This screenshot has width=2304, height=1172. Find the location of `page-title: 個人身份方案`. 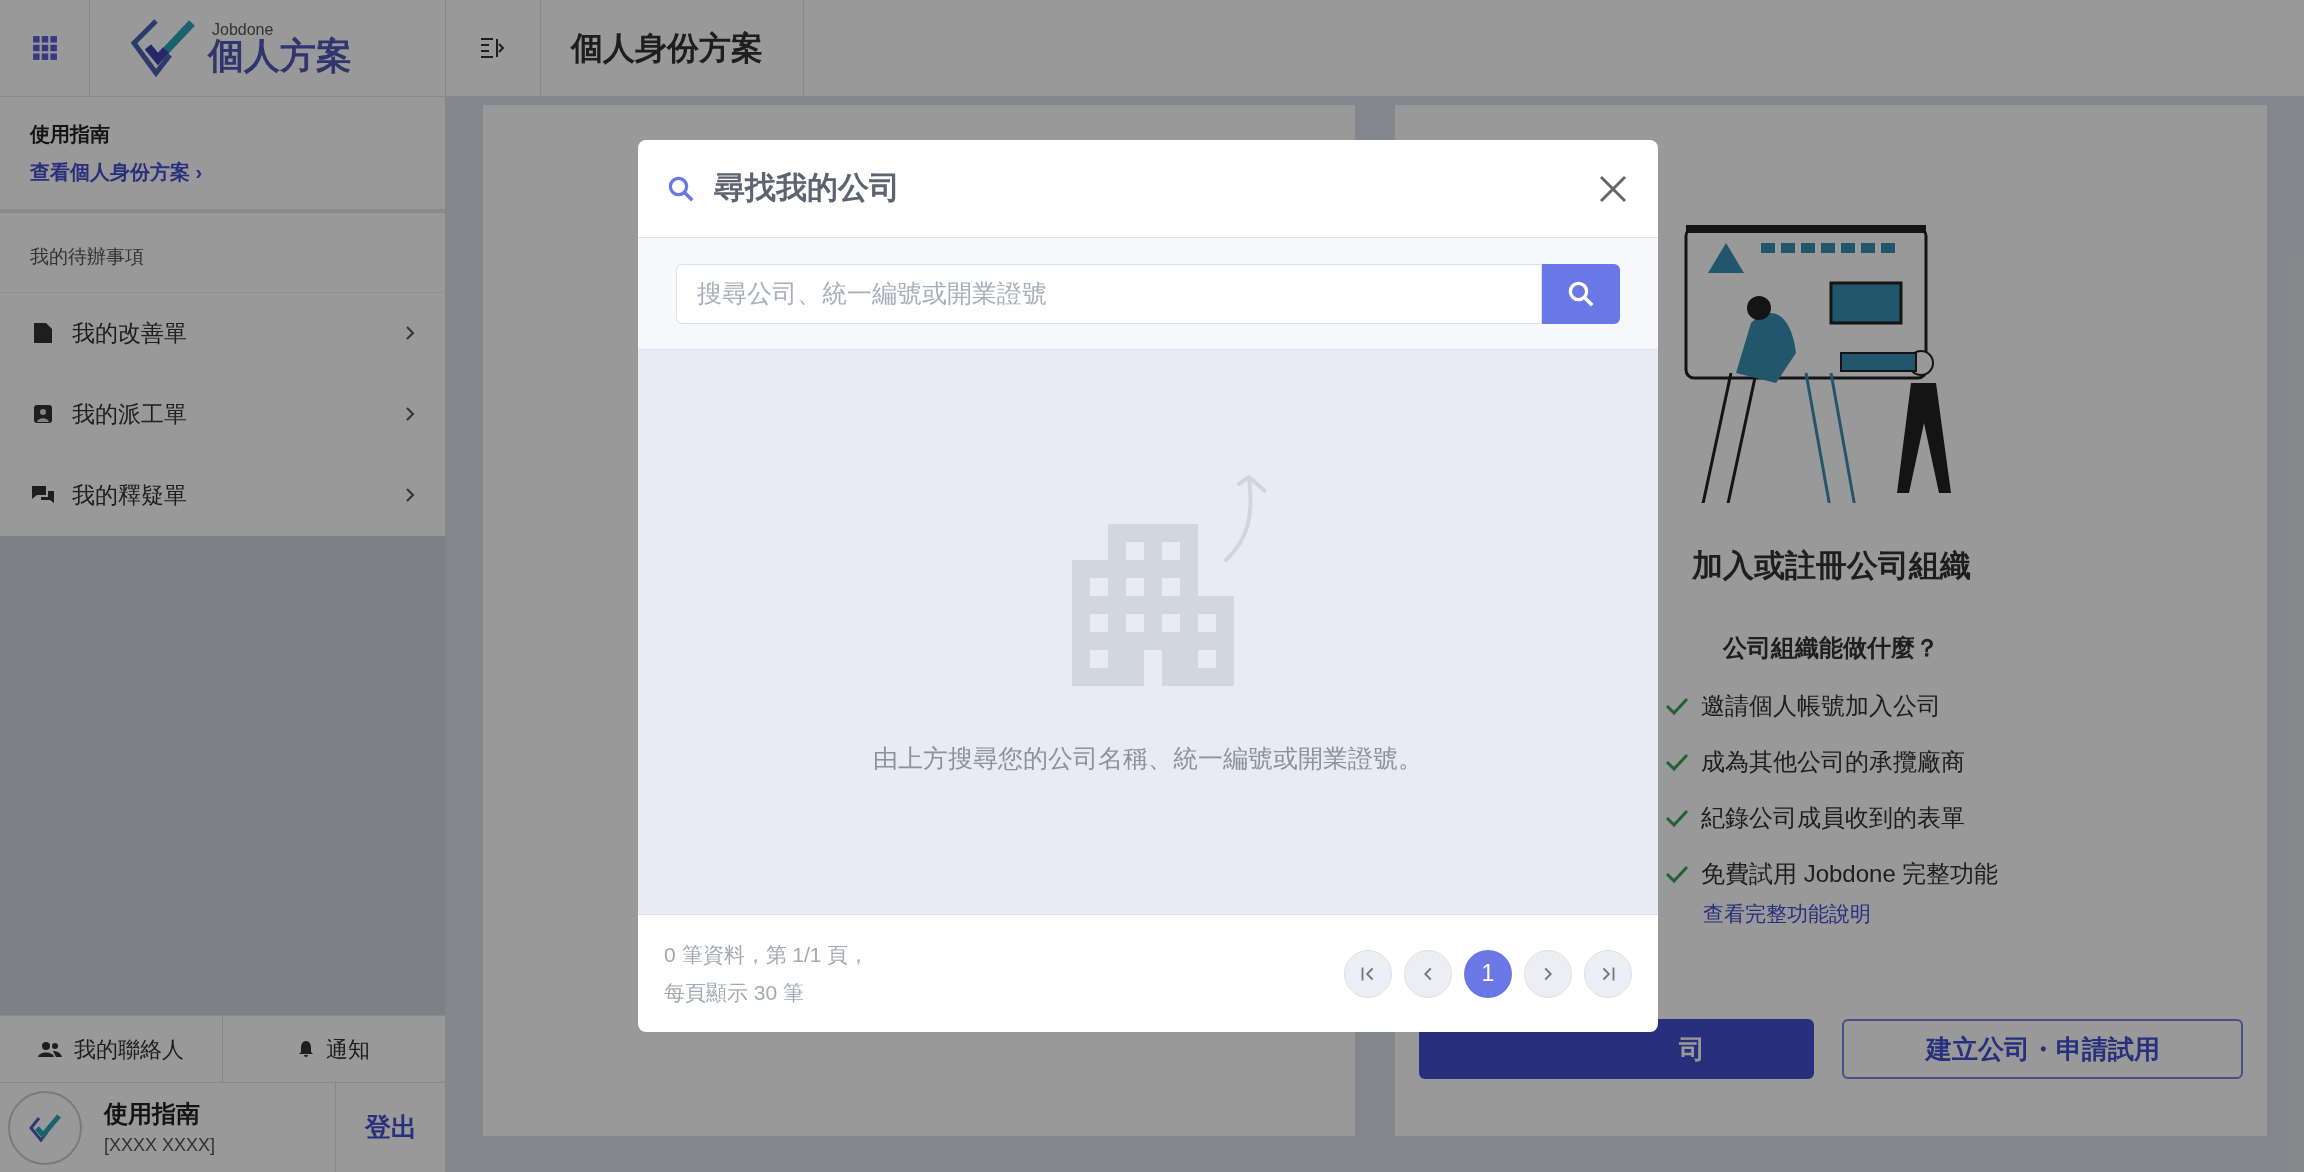

page-title: 個人身份方案 is located at coordinates (672, 48).